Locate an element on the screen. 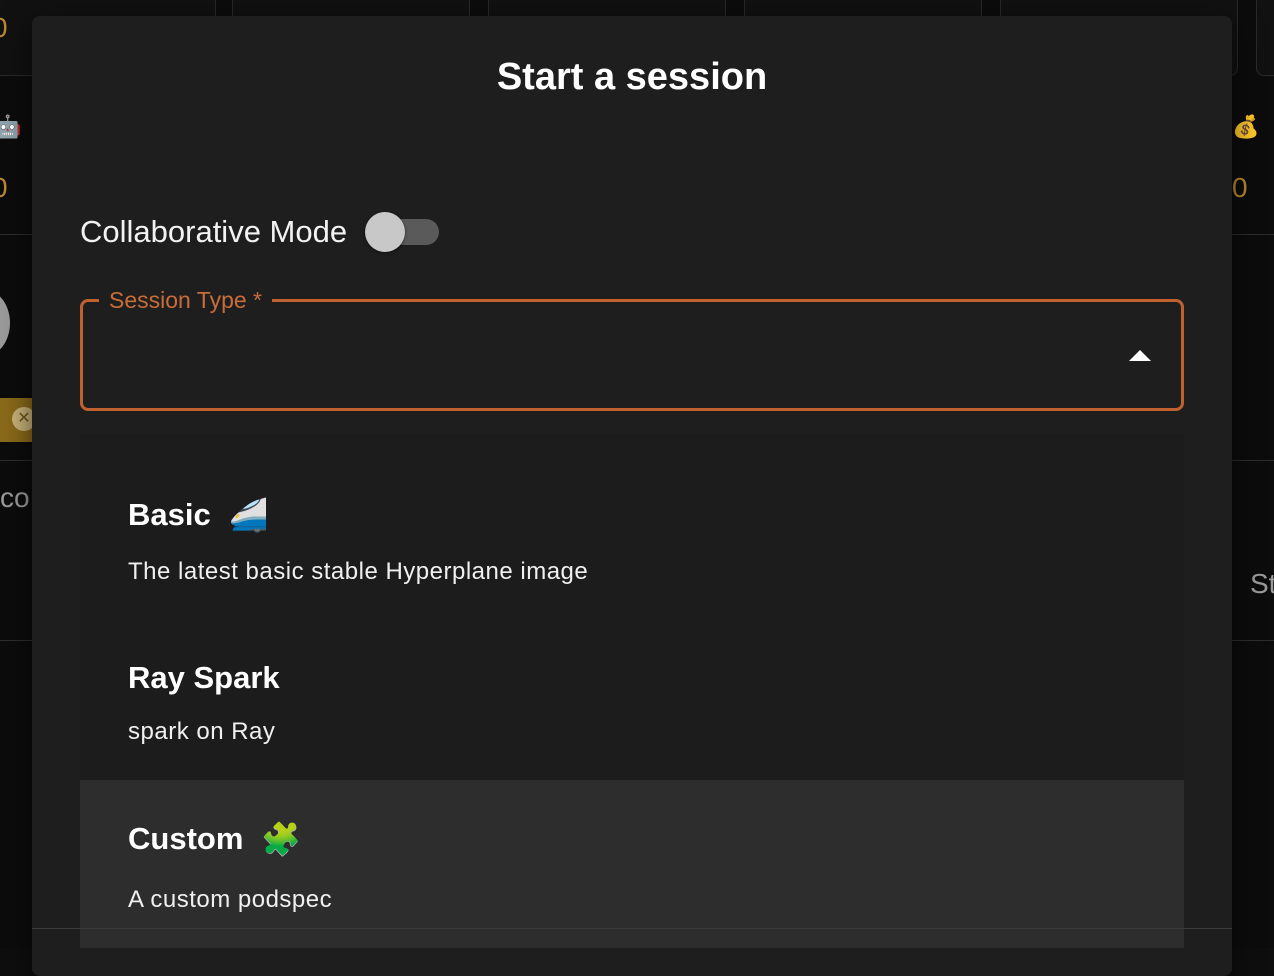  option-title: Ray Spark is located at coordinates (204, 678).